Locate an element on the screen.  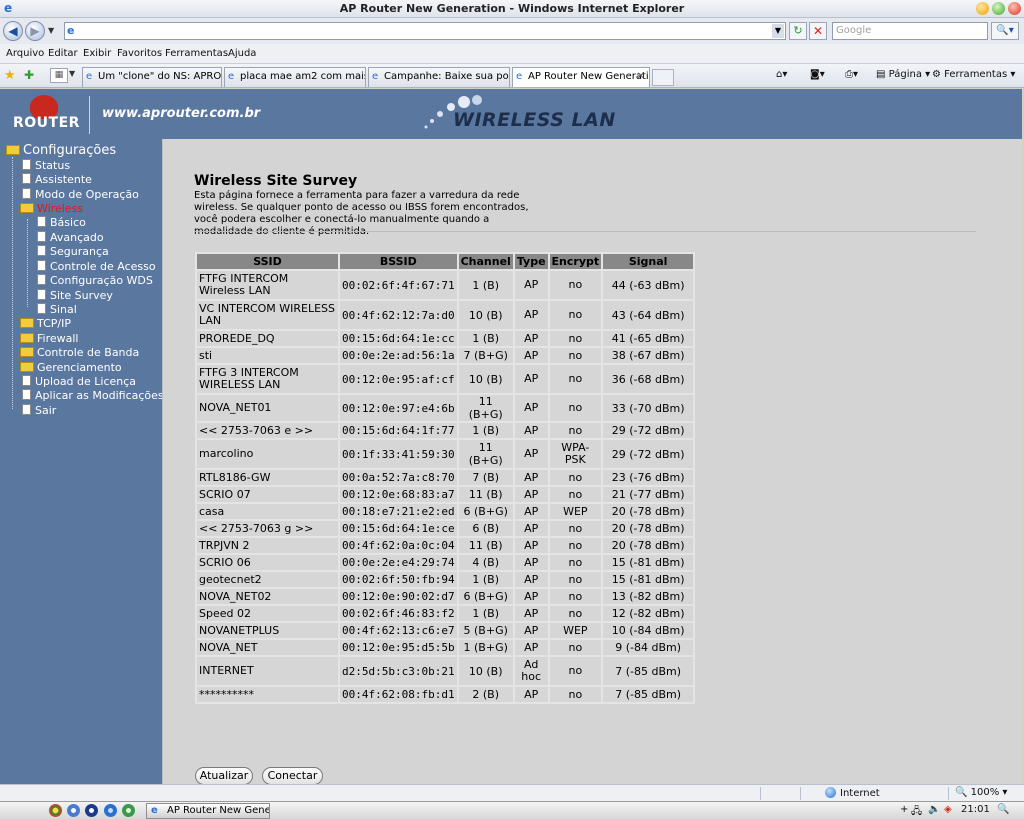
cell-ssid: NOVA_NET01 is located at coordinates (267, 408).